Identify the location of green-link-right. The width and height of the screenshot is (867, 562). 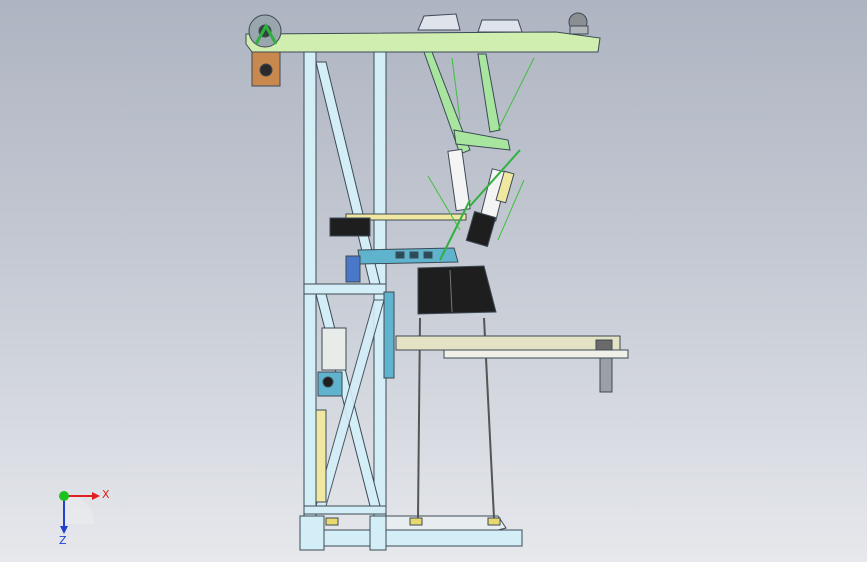
(489, 93).